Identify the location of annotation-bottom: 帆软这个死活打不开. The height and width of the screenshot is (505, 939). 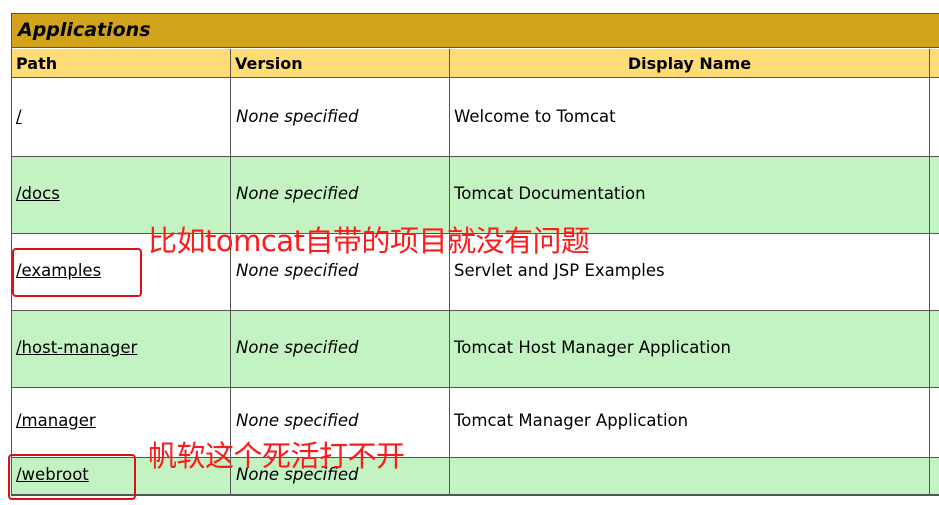
(276, 456).